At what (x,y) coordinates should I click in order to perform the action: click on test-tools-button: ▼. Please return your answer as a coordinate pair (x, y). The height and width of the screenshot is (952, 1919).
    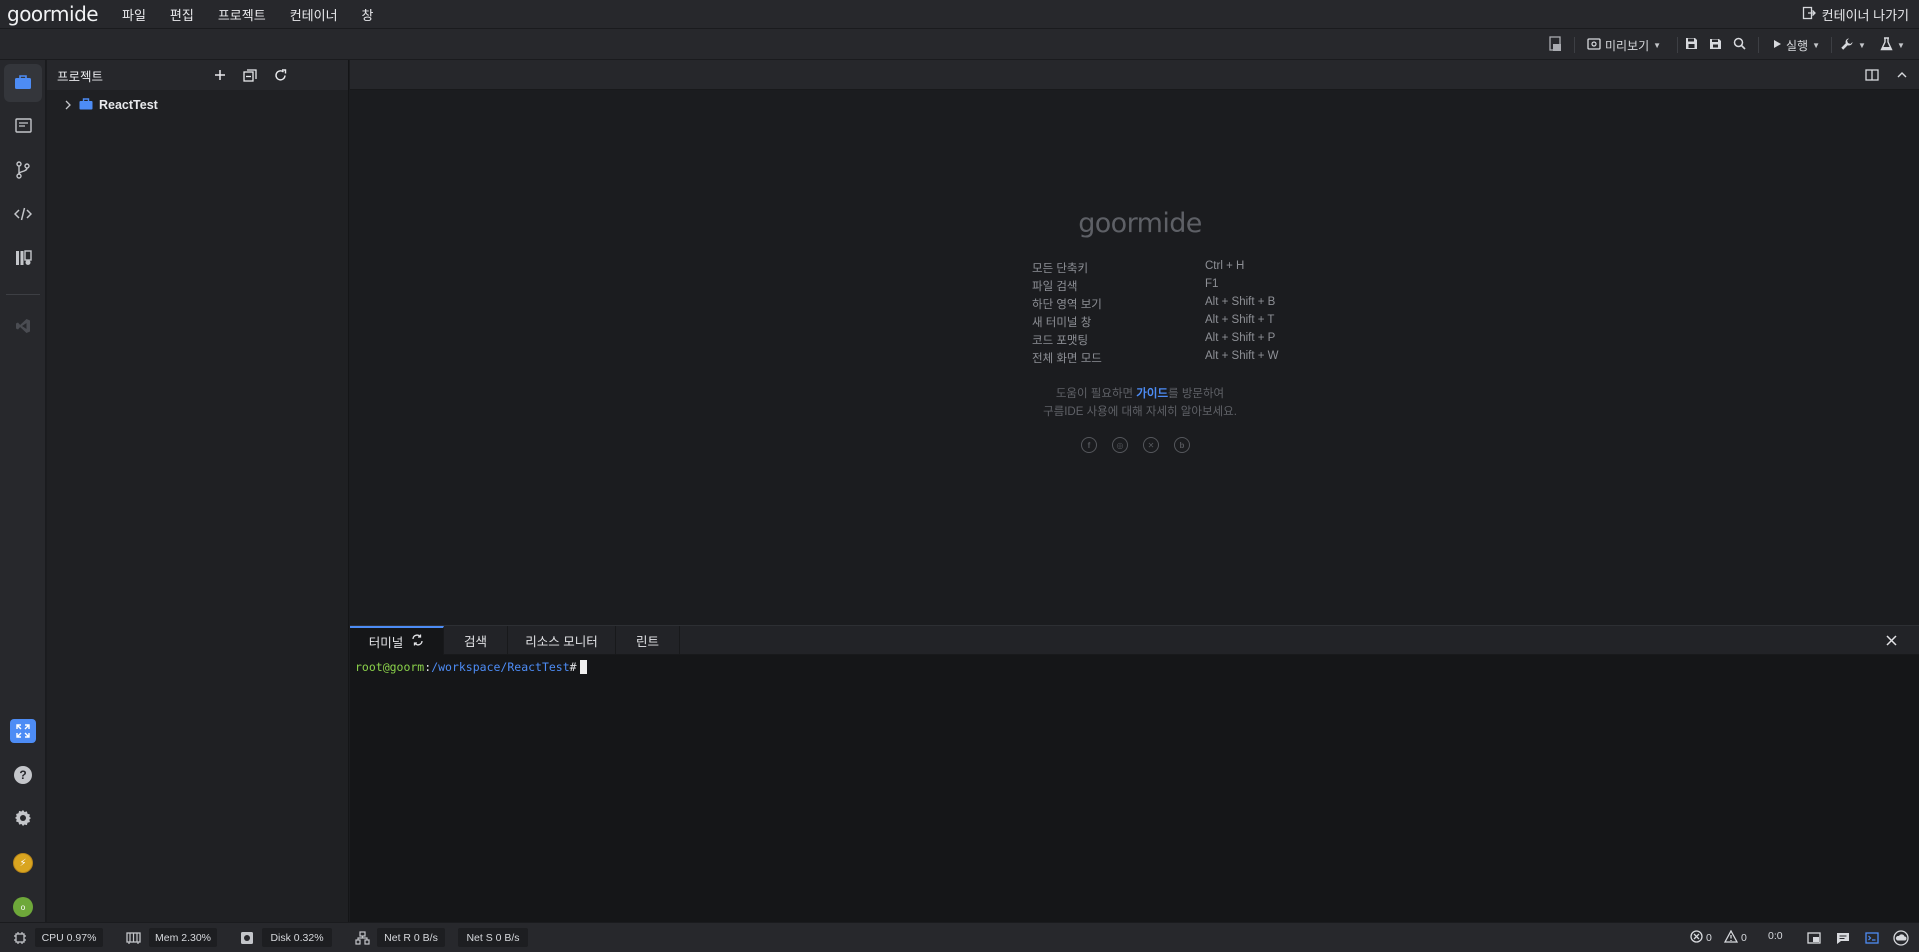
    Looking at the image, I should click on (1892, 45).